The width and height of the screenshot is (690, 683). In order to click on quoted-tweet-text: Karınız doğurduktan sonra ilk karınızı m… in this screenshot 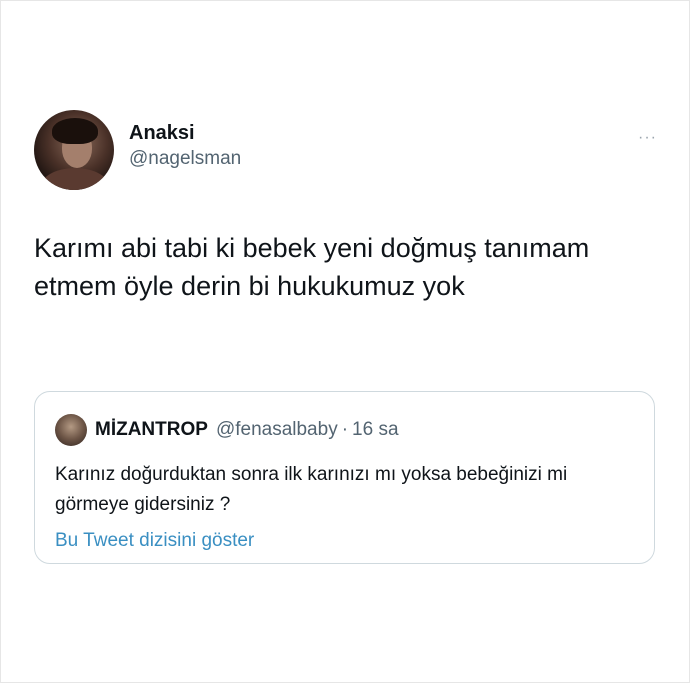, I will do `click(311, 489)`.